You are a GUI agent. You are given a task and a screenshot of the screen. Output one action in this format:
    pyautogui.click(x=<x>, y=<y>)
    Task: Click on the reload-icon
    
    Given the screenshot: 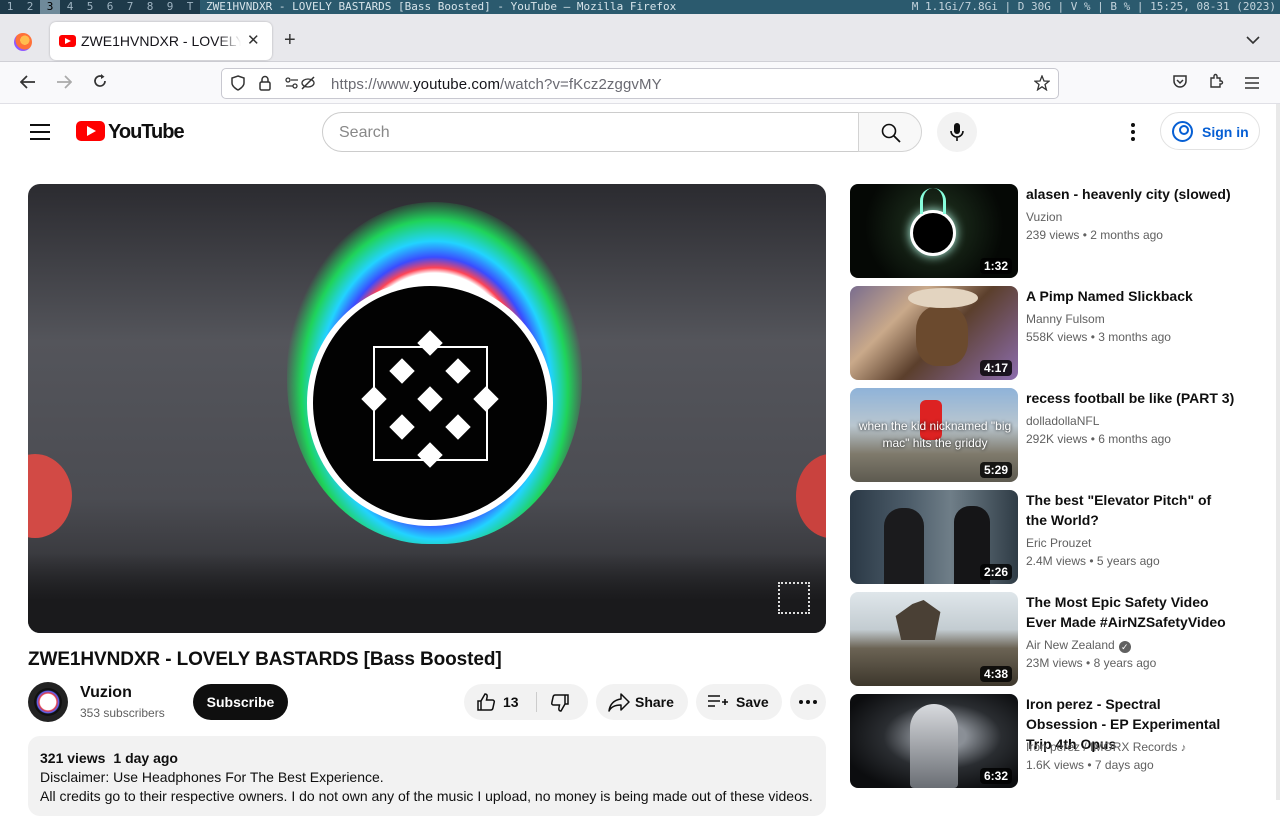 What is the action you would take?
    pyautogui.click(x=100, y=83)
    